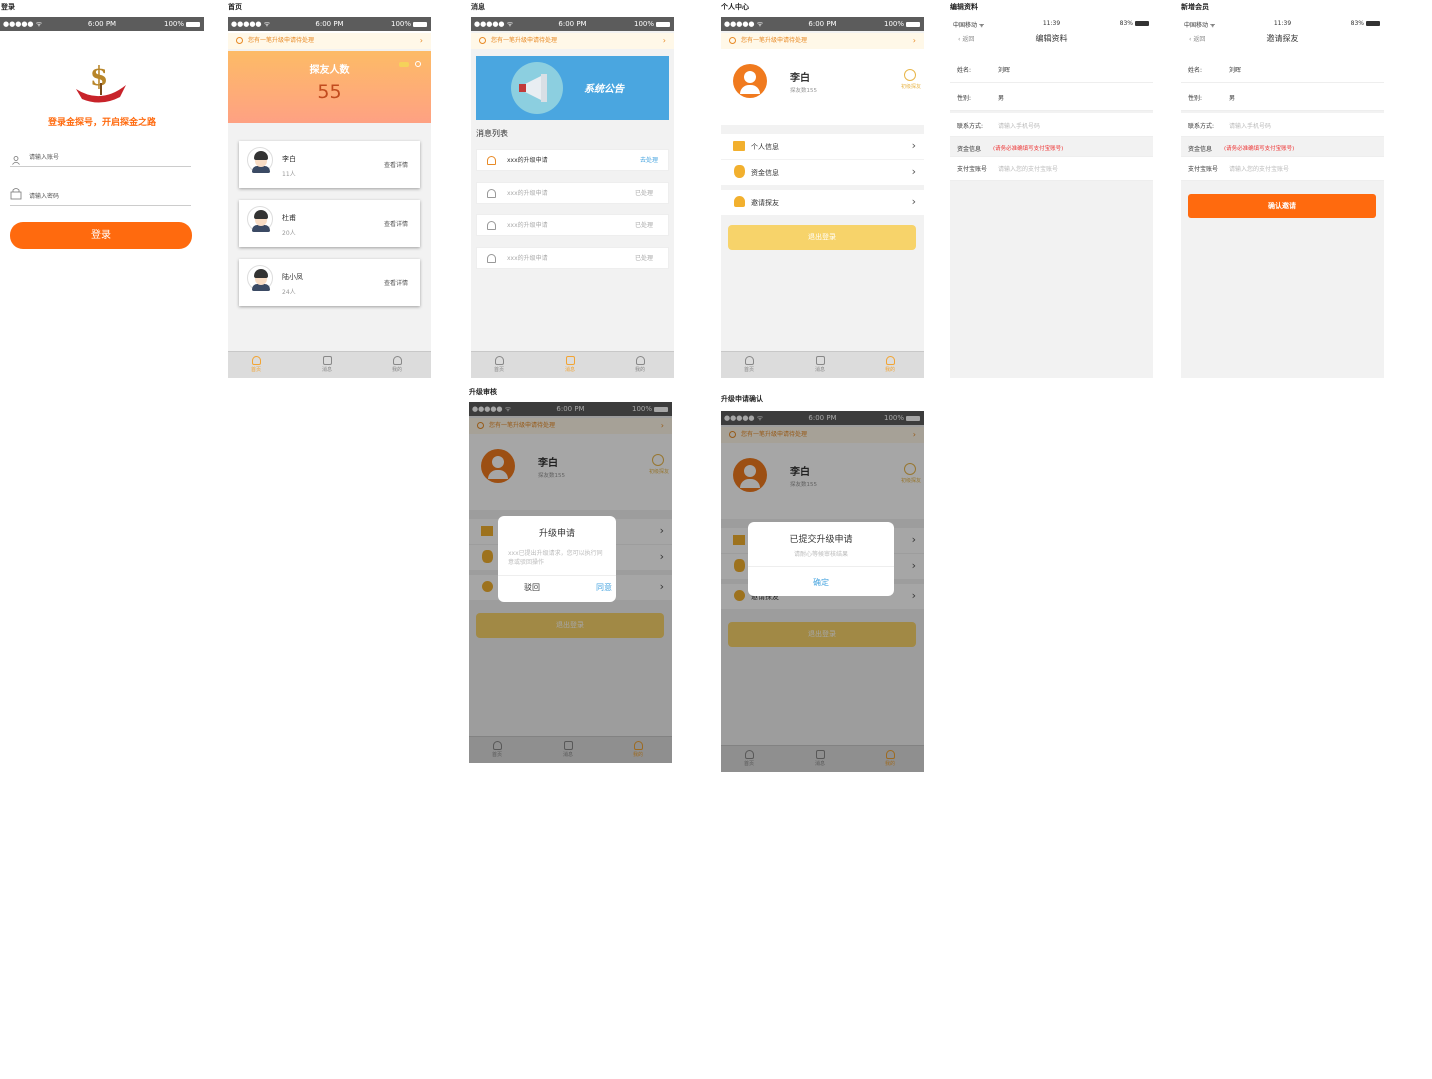  Describe the element at coordinates (1282, 38) in the screenshot. I see `nav-title: 邀请探友` at that location.